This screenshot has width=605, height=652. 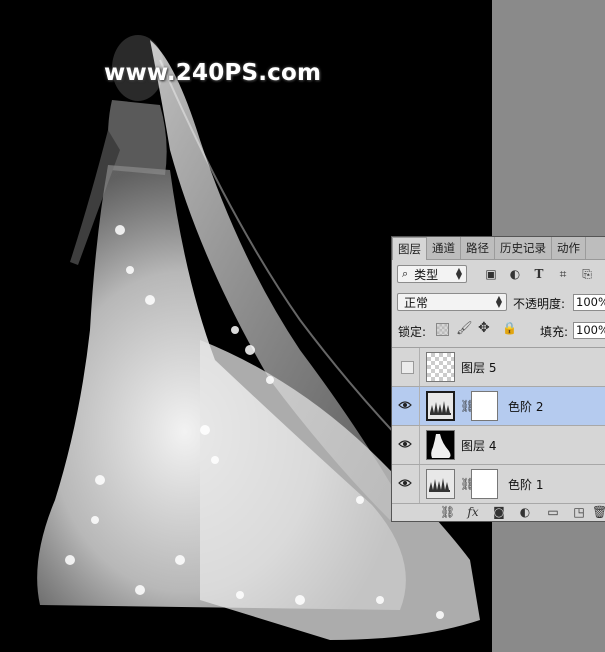 I want to click on layer-row-layer-4: 图层 4, so click(x=498, y=445).